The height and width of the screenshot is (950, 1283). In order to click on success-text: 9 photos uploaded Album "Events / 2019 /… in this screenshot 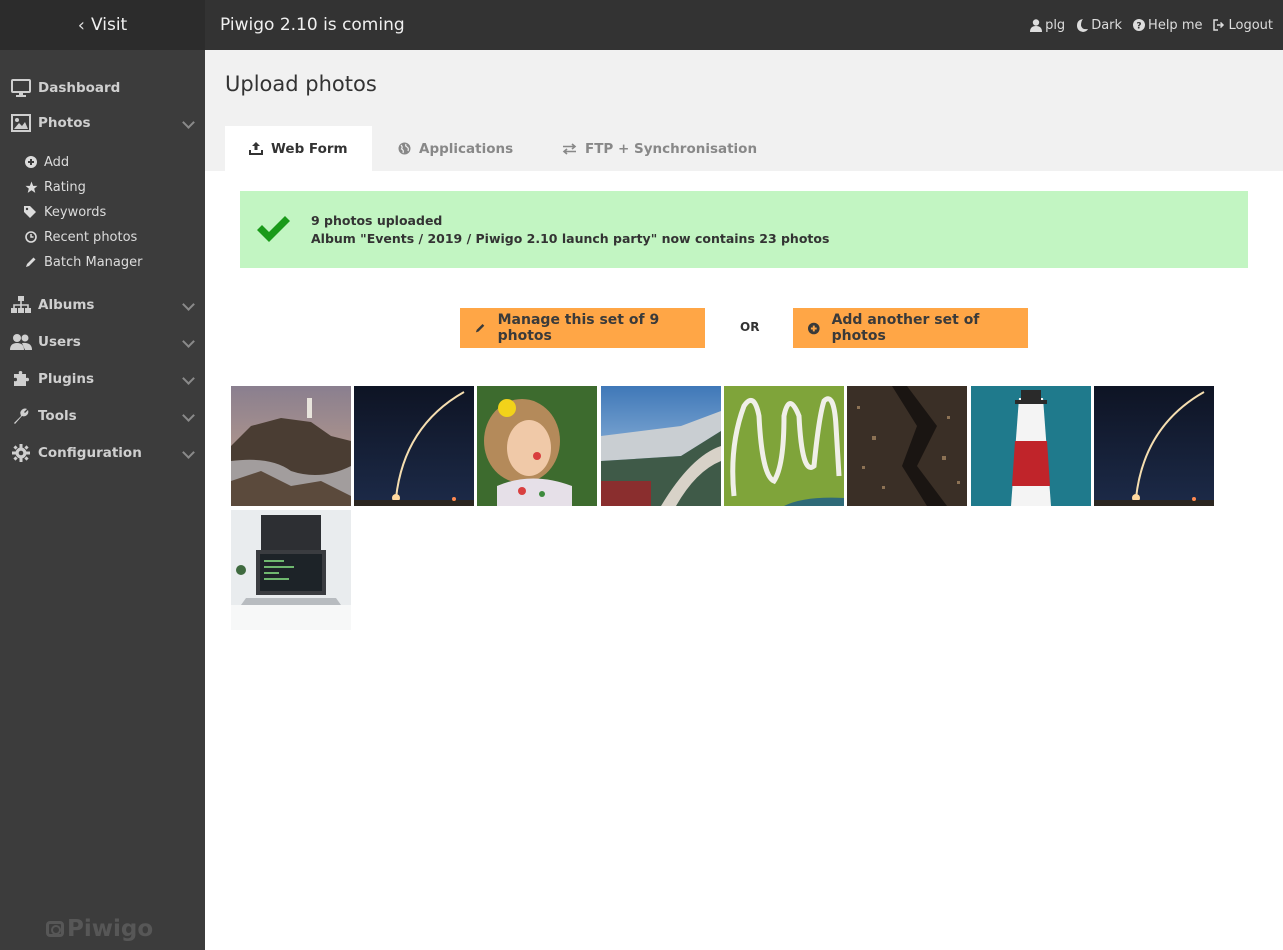, I will do `click(570, 230)`.